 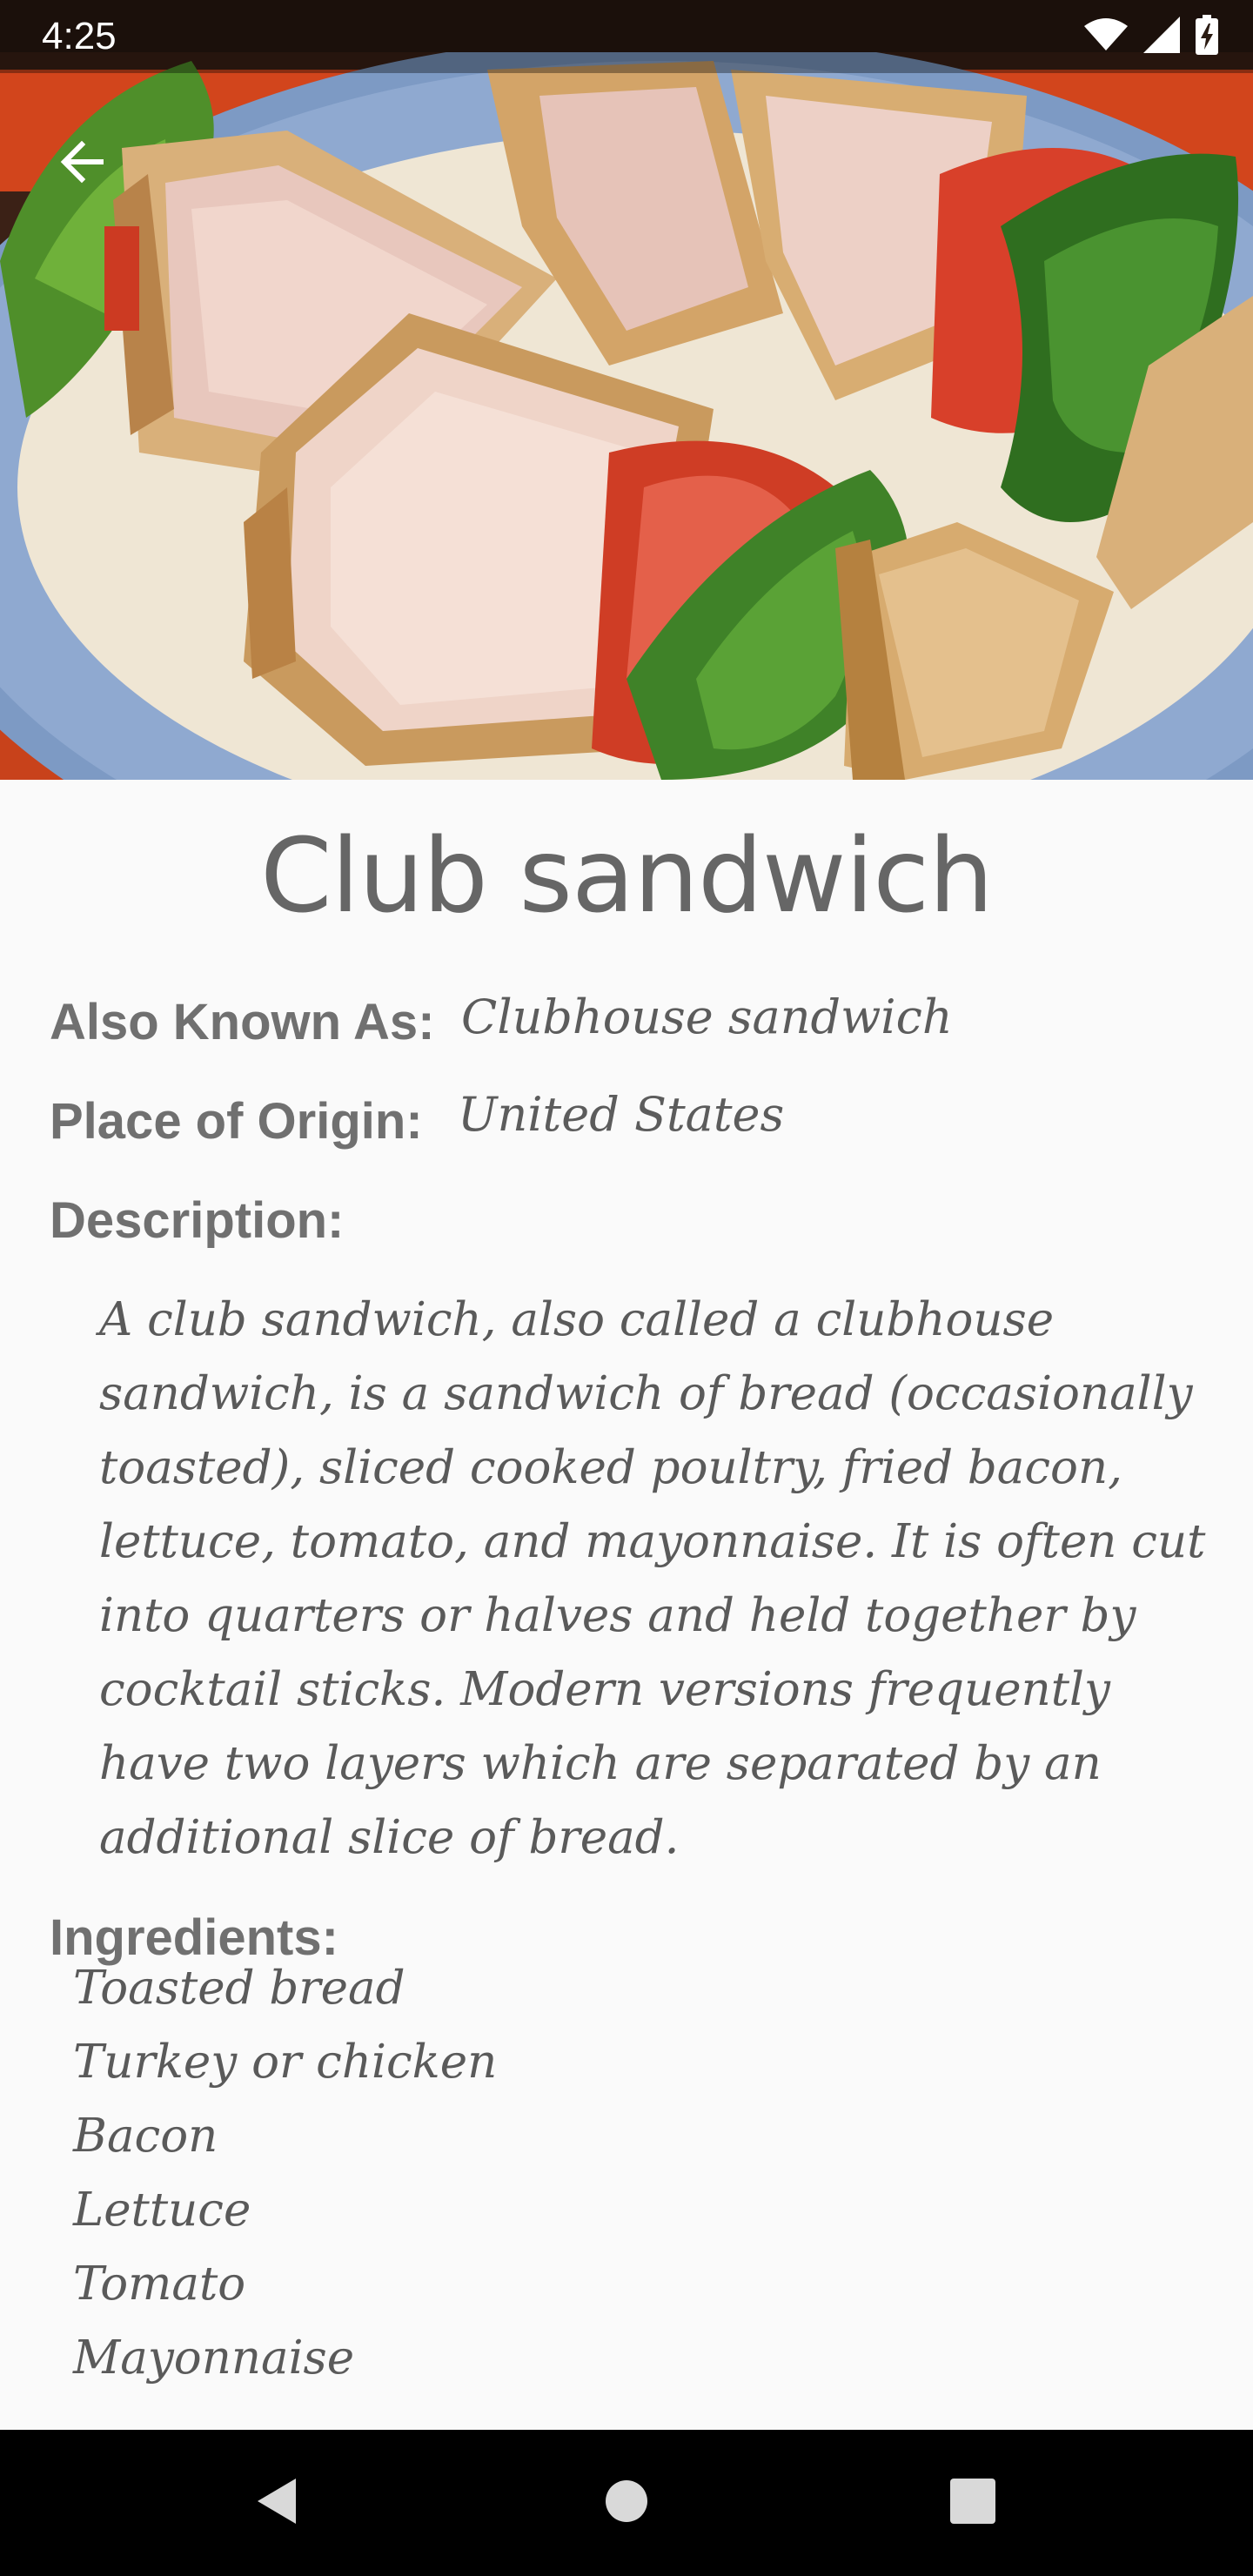 I want to click on battery-charging-icon, so click(x=1207, y=37).